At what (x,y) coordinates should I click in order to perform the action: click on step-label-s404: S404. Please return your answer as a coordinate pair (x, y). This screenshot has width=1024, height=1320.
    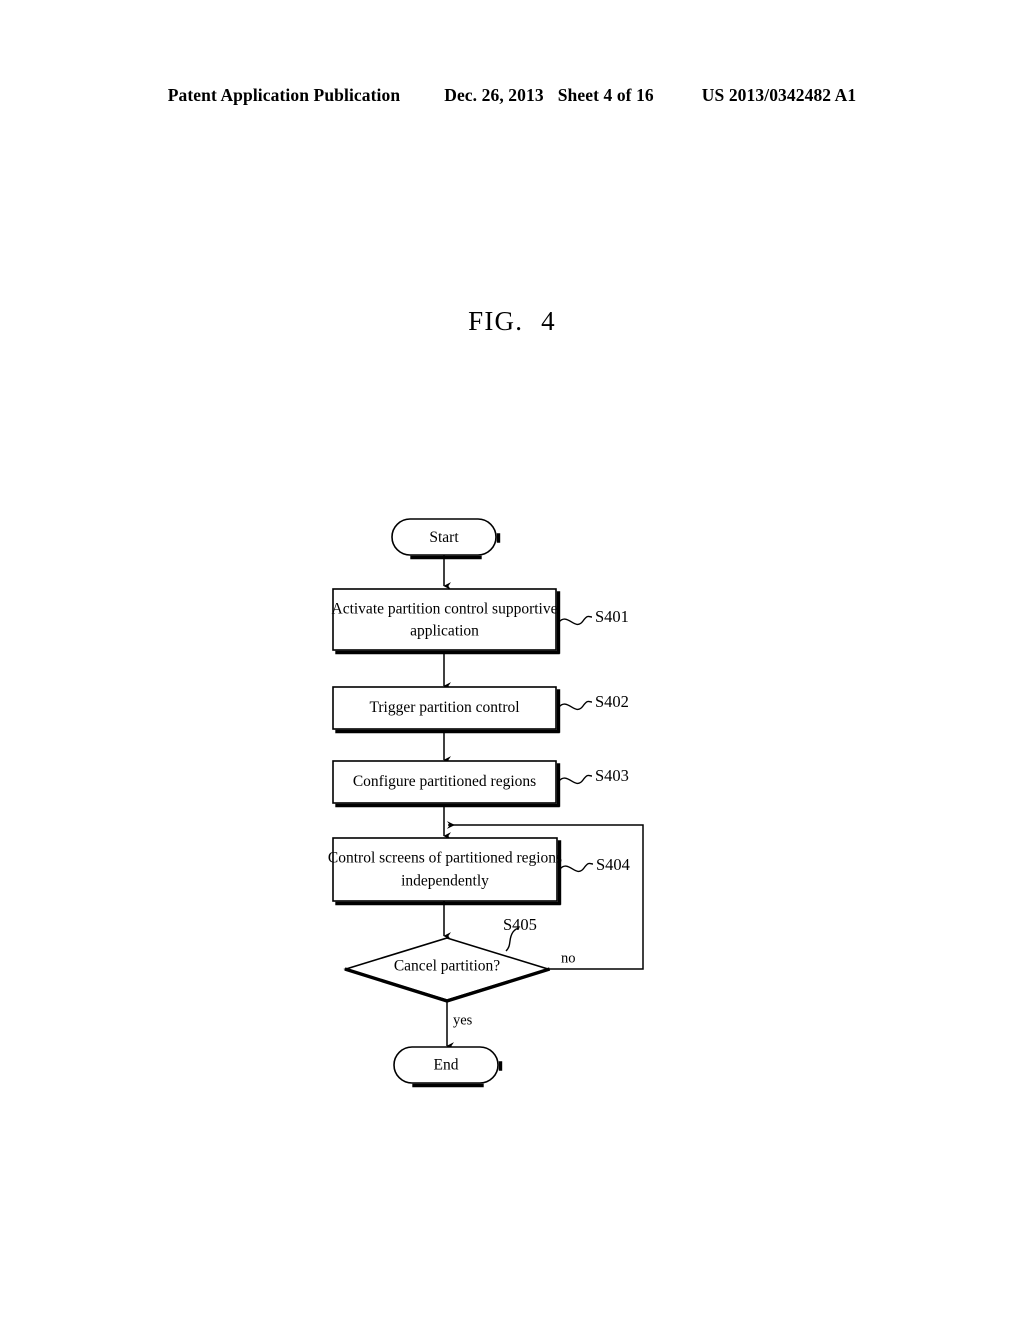
    Looking at the image, I should click on (613, 864).